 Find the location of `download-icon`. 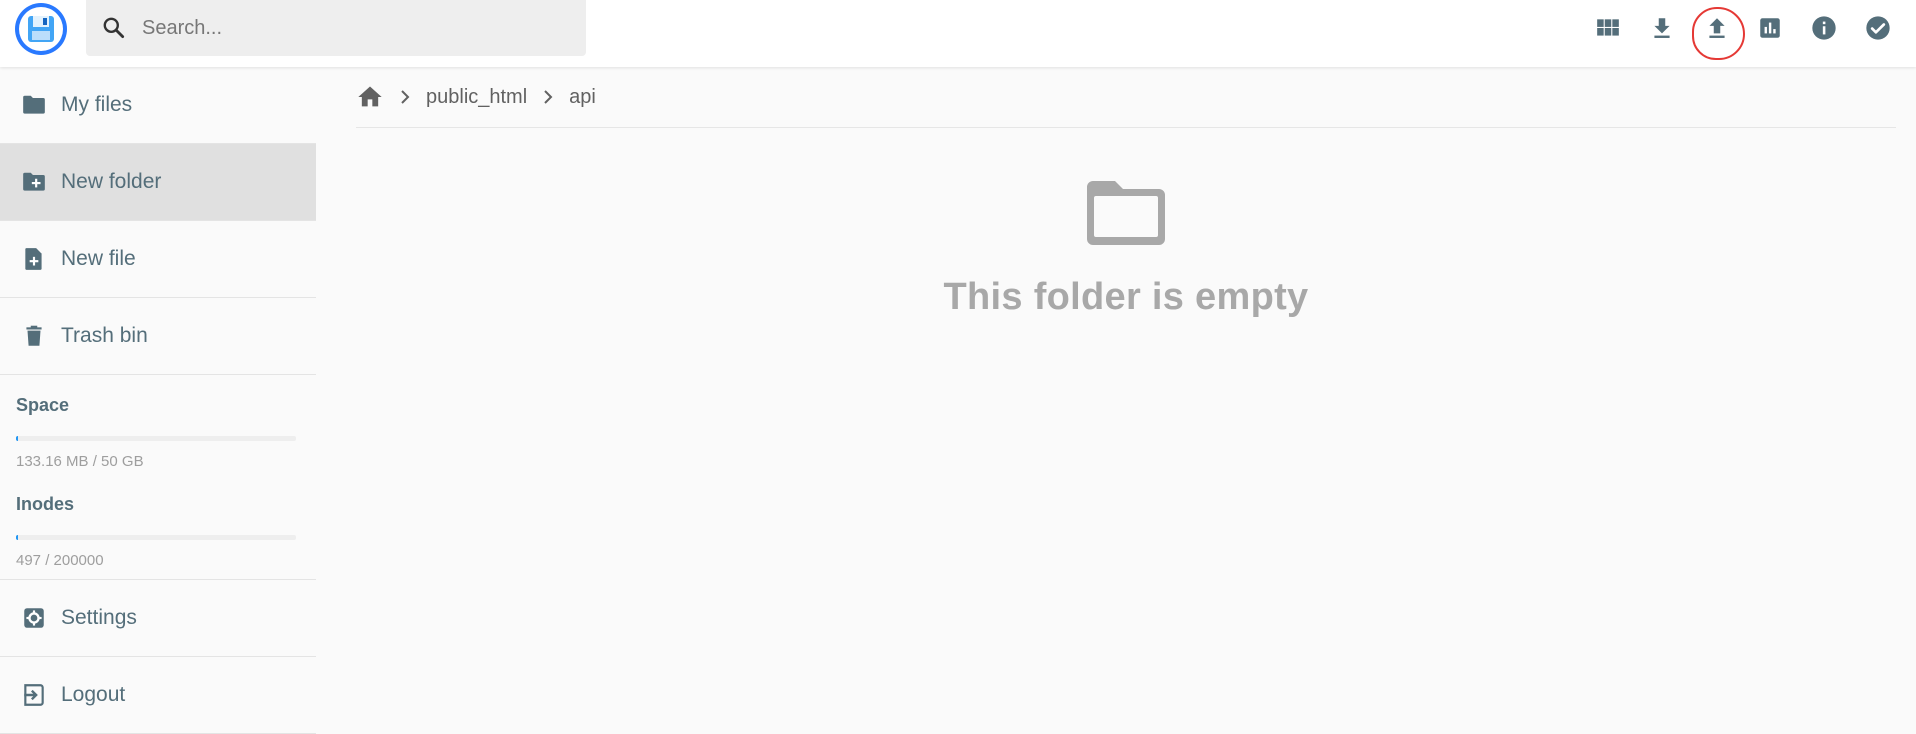

download-icon is located at coordinates (1662, 28).